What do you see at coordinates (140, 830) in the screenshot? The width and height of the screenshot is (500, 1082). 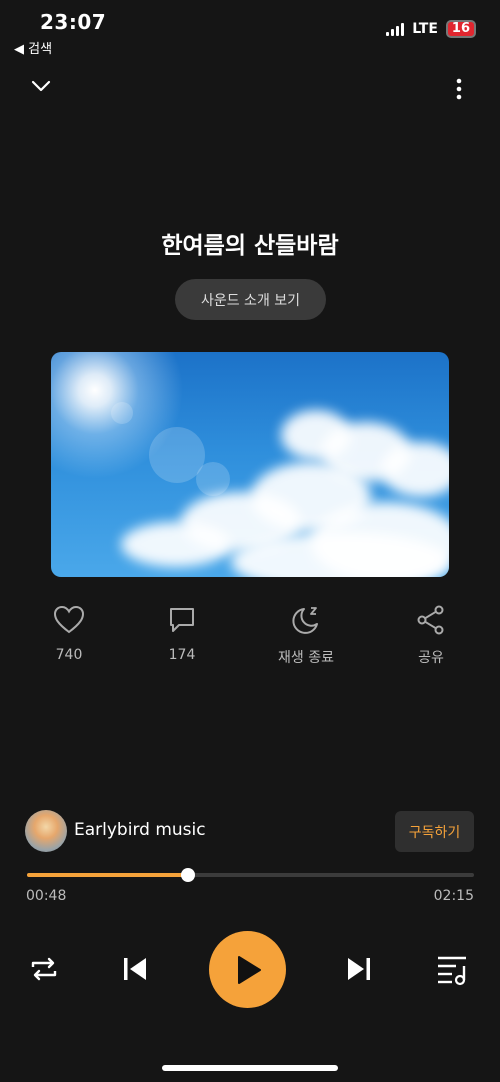 I see `artist-name: Earlybird music` at bounding box center [140, 830].